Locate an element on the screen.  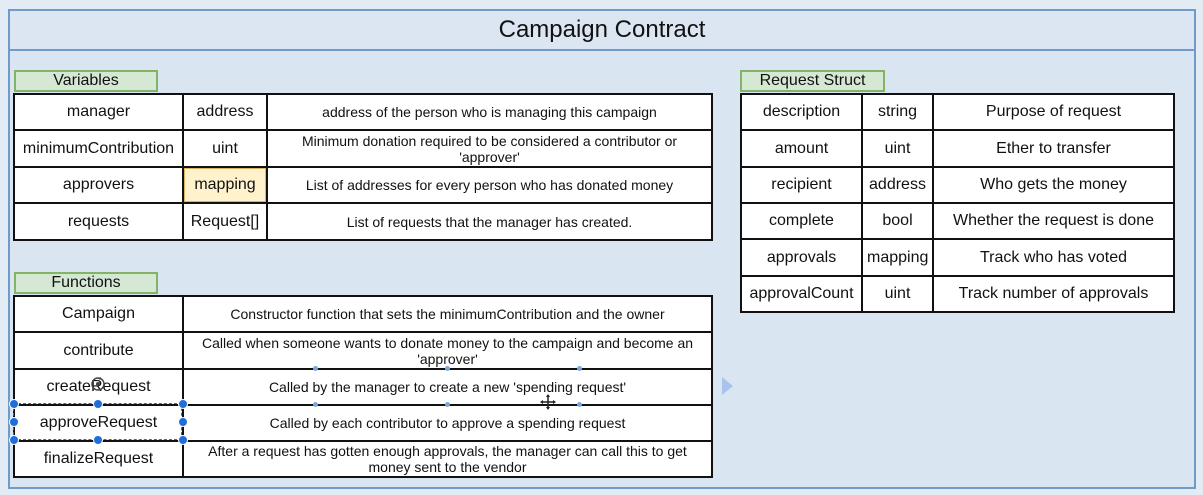
rotate-icon is located at coordinates (98, 384).